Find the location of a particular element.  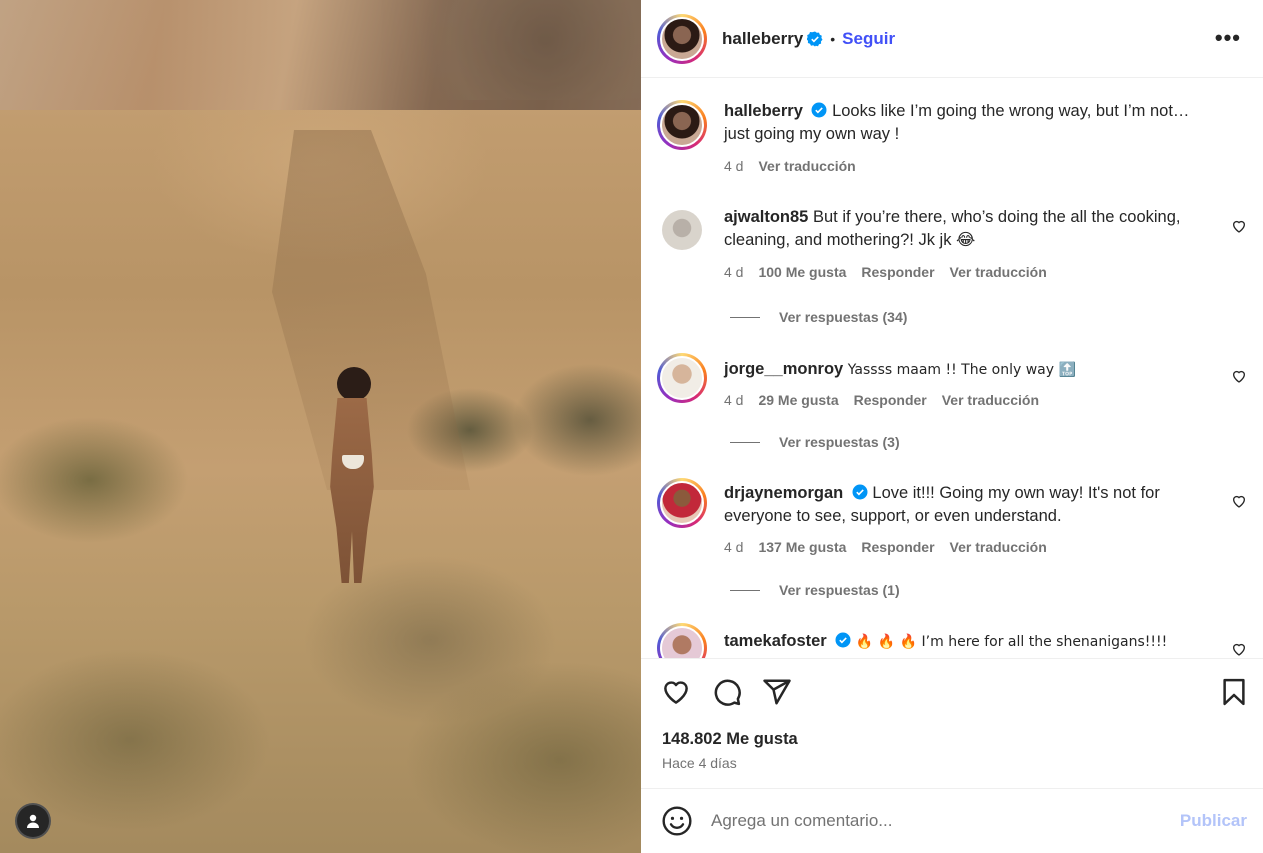

view-replies-button: Ver respuestas (34) is located at coordinates (818, 317).